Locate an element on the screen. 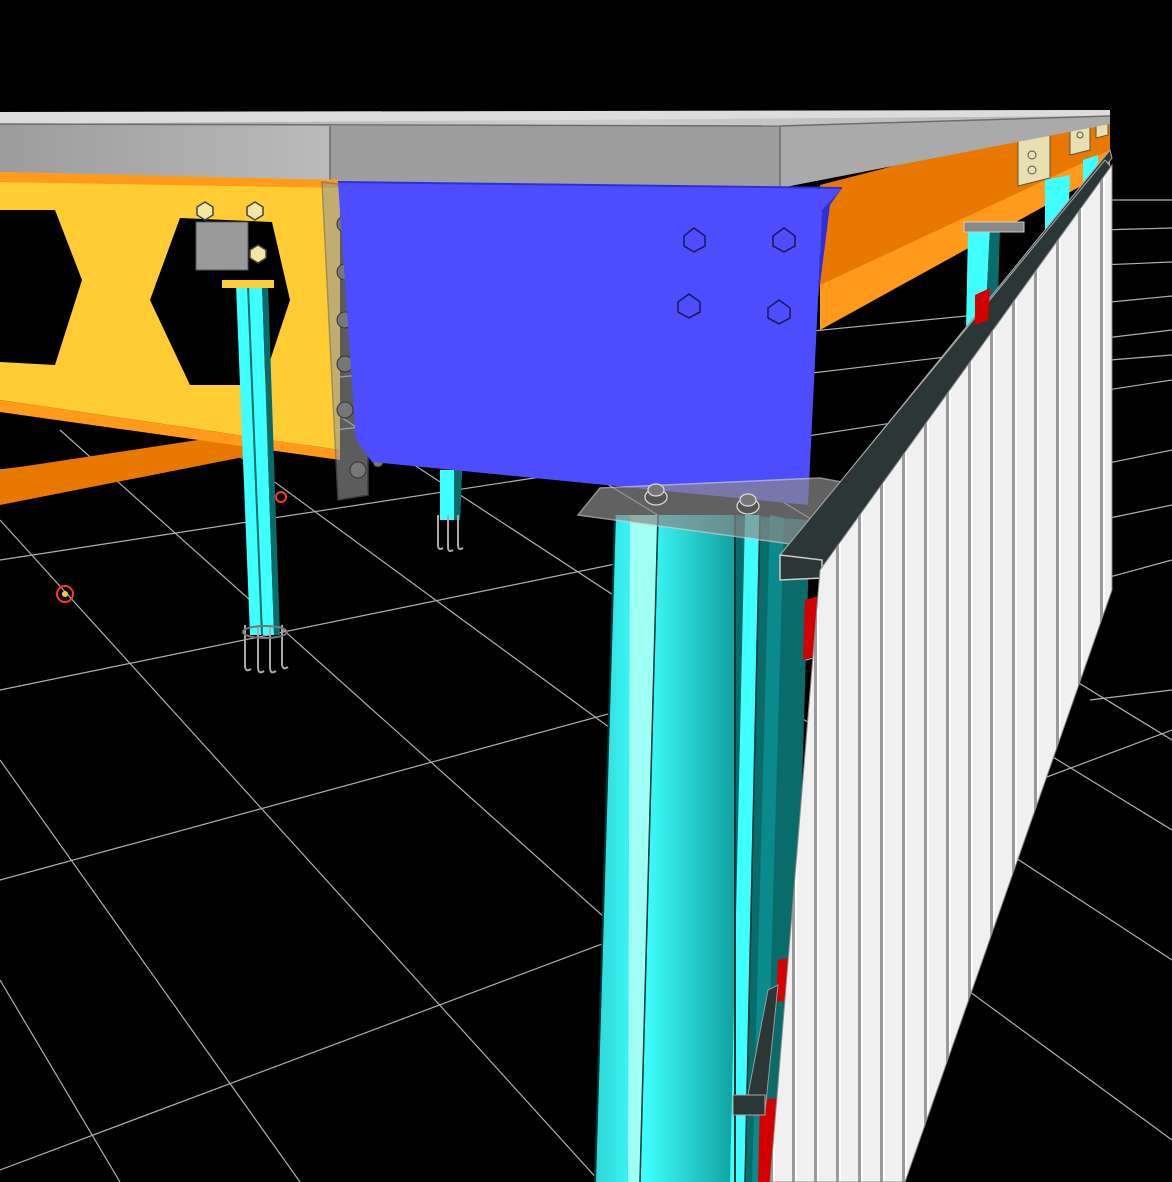 Image resolution: width=1172 pixels, height=1182 pixels. anchor-bolt-icon is located at coordinates (450, 533).